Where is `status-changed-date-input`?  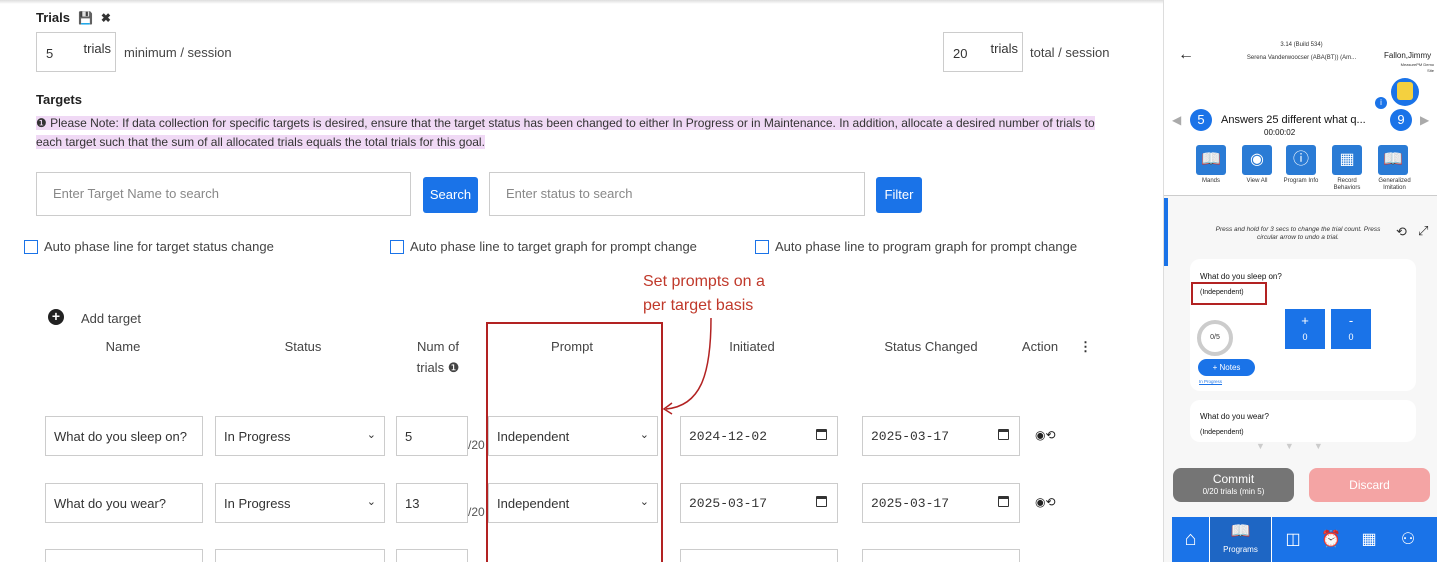 status-changed-date-input is located at coordinates (941, 555).